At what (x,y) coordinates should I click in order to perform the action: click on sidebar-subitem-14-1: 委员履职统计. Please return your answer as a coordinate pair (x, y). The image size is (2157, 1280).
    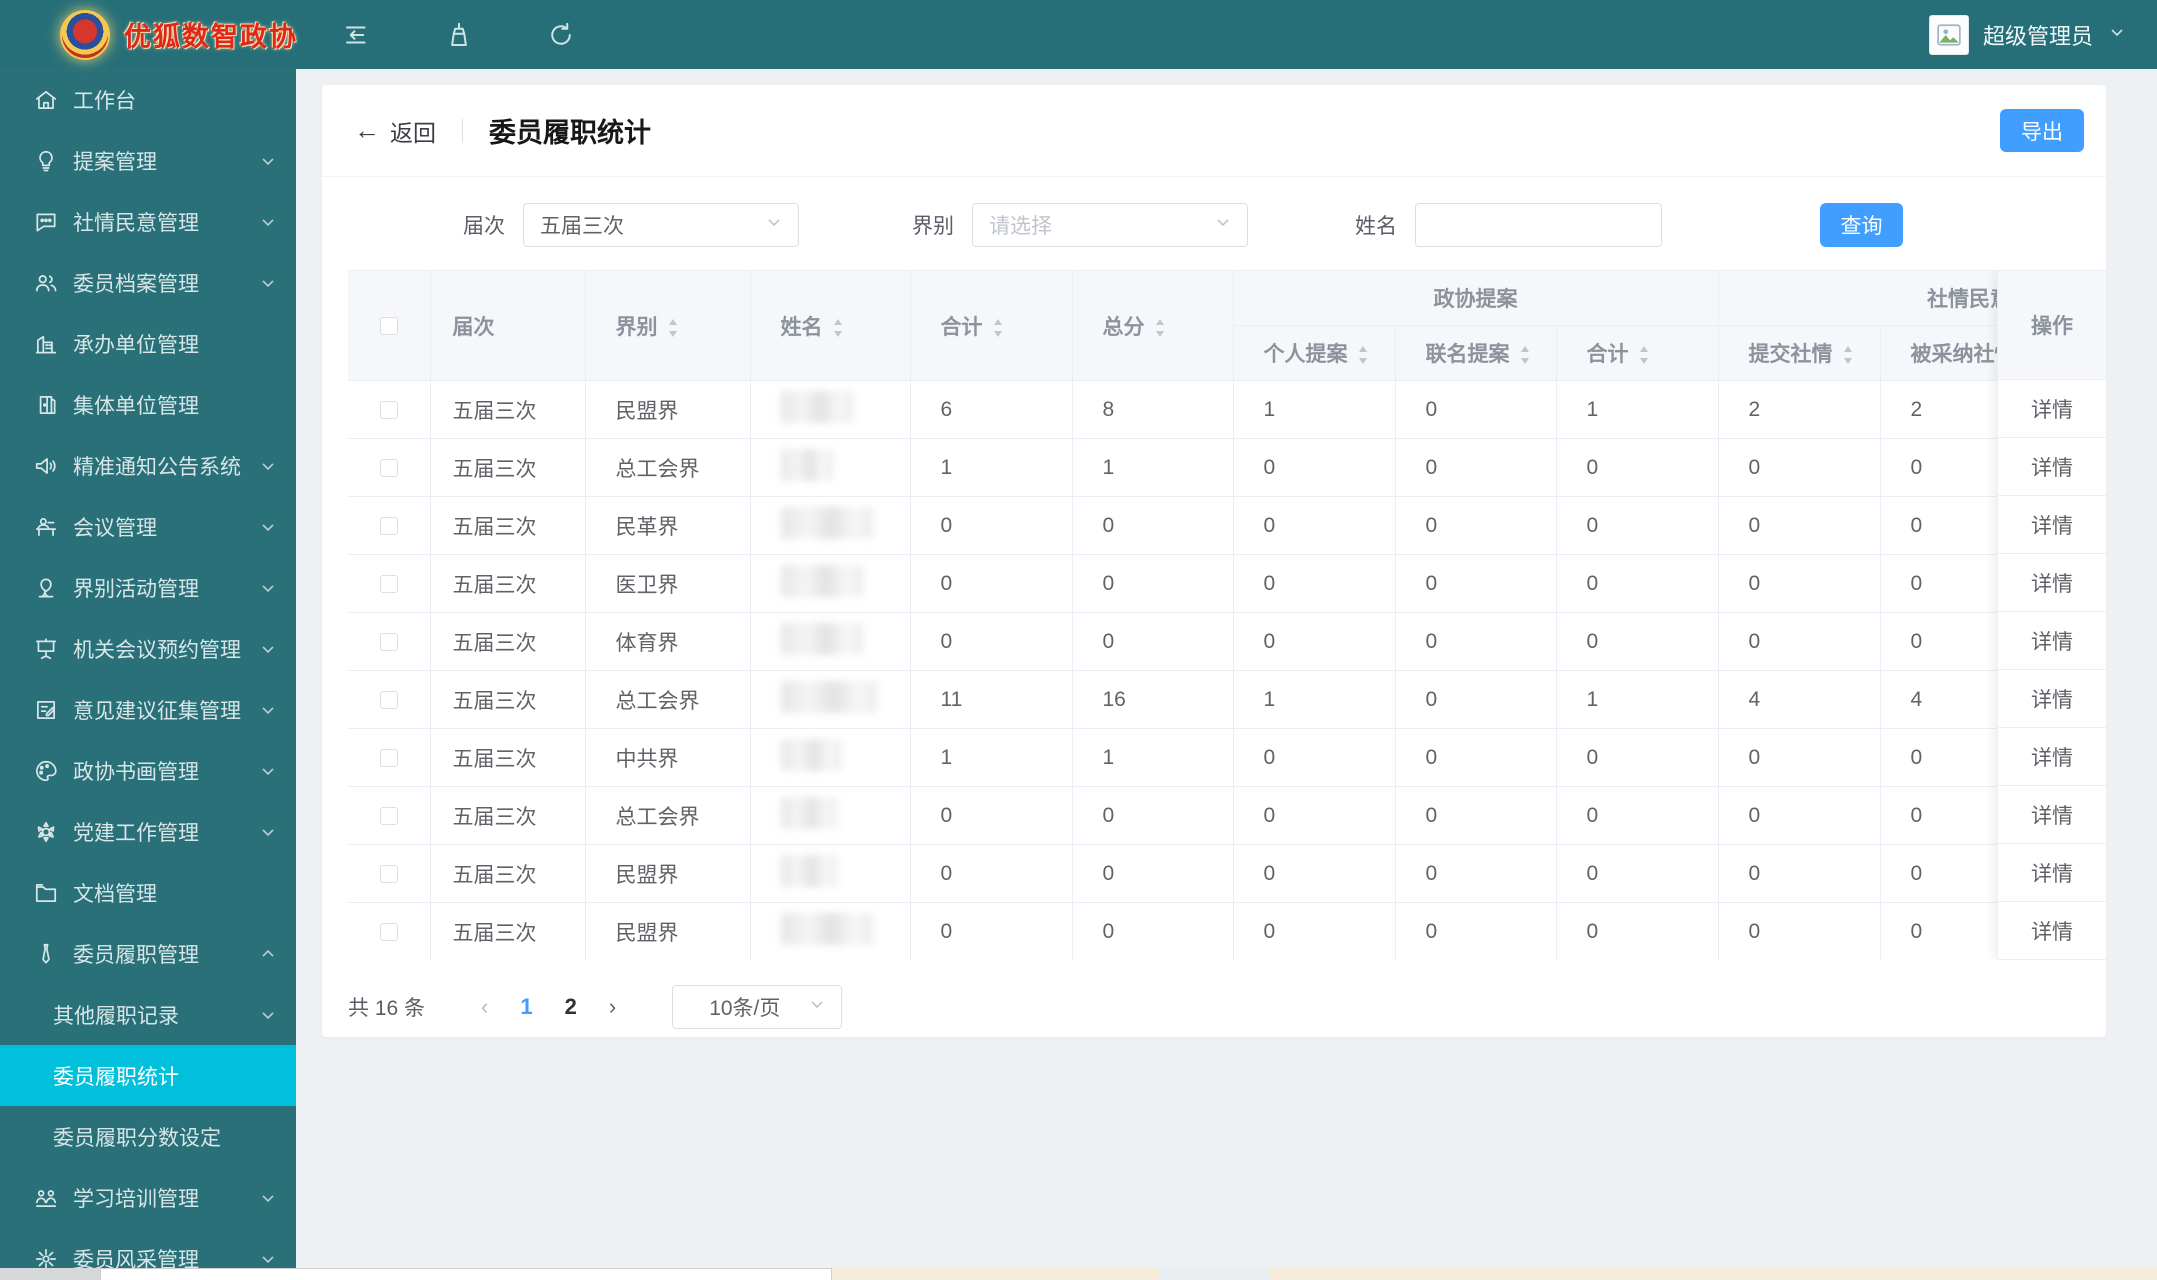
    Looking at the image, I should click on (148, 1075).